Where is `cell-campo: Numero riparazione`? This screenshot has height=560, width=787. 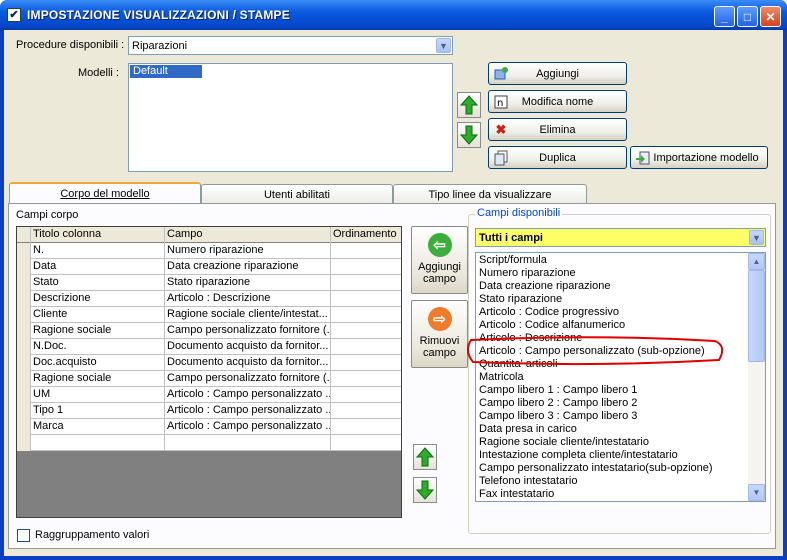 cell-campo: Numero riparazione is located at coordinates (248, 251).